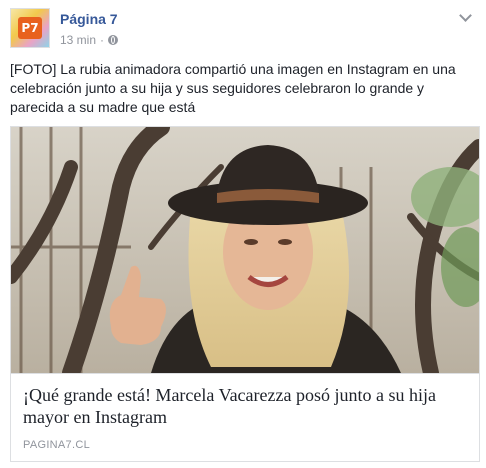  What do you see at coordinates (465, 17) in the screenshot?
I see `chevron-down-icon` at bounding box center [465, 17].